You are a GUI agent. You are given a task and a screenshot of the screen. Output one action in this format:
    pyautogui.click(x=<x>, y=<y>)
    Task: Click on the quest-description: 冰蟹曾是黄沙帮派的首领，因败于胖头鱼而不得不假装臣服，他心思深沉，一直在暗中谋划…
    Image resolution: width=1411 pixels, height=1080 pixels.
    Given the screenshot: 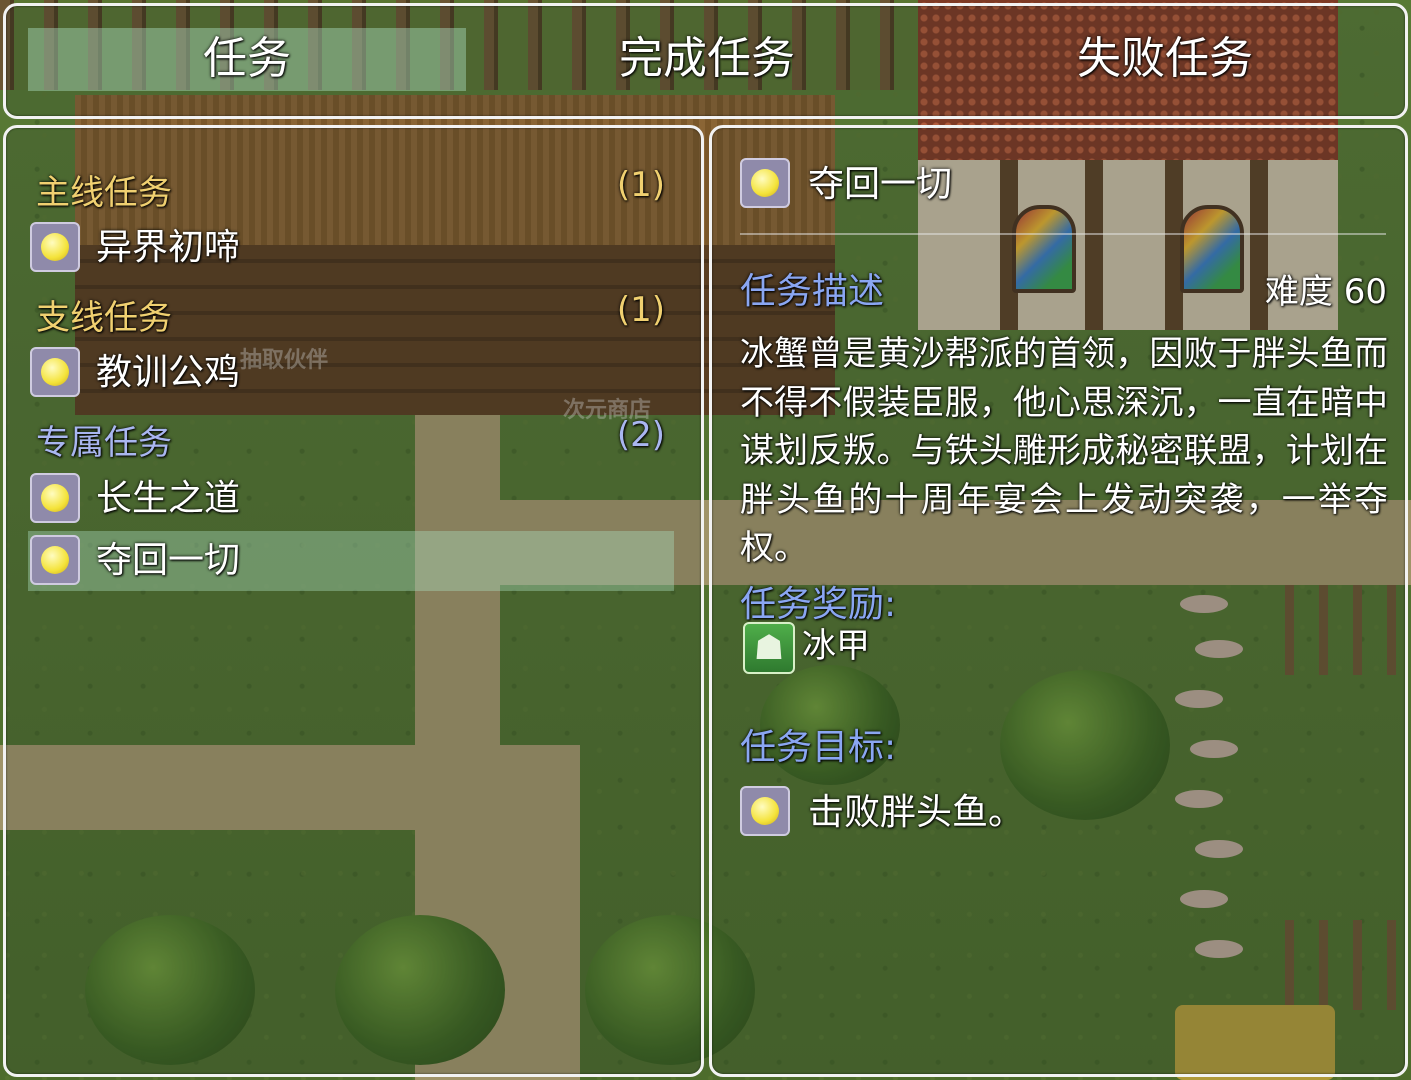 What is the action you would take?
    pyautogui.click(x=1064, y=451)
    